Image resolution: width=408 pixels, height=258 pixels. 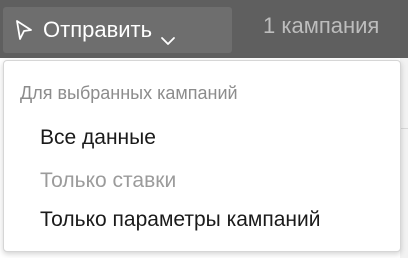 I want to click on send-arrow-icon, so click(x=24, y=30).